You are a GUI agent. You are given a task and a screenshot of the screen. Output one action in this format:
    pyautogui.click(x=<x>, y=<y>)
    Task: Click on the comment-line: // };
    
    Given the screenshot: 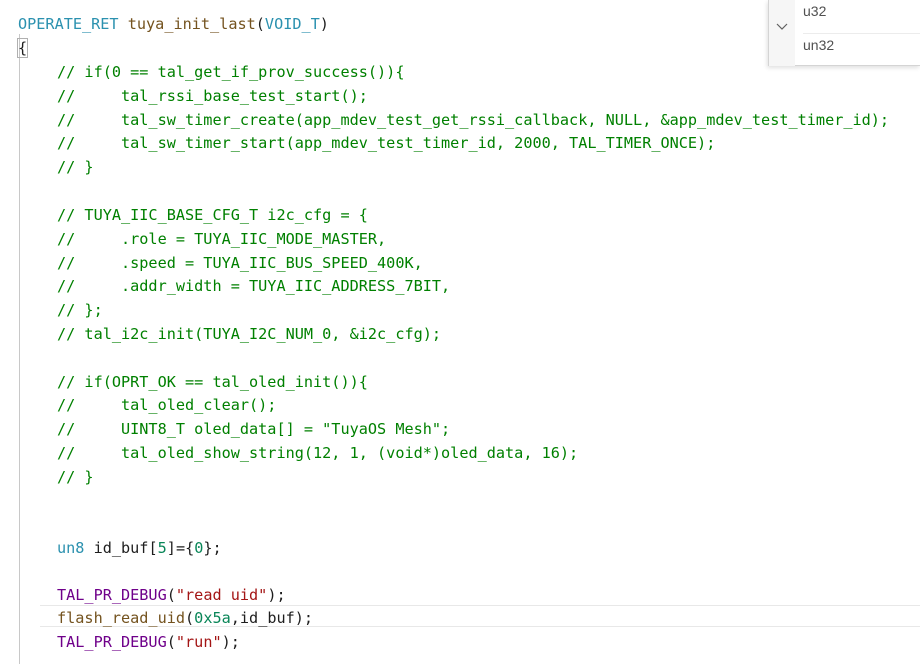 What is the action you would take?
    pyautogui.click(x=80, y=310)
    